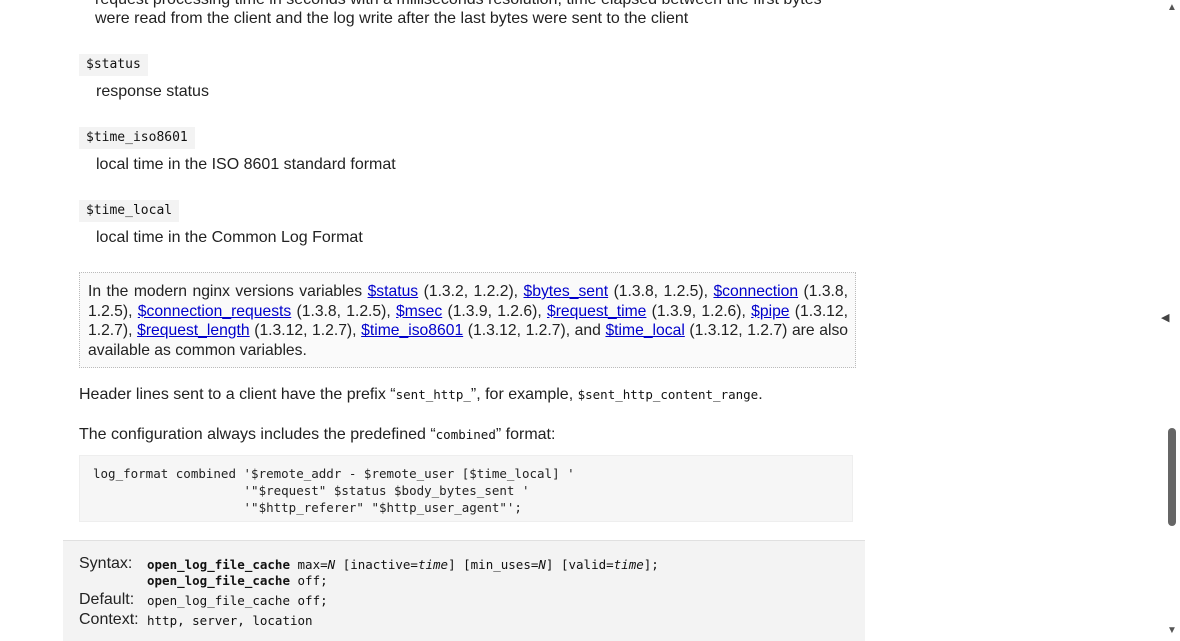 Image resolution: width=1180 pixels, height=641 pixels. Describe the element at coordinates (1172, 631) in the screenshot. I see `scroll-down-arrow-icon: ▼` at that location.